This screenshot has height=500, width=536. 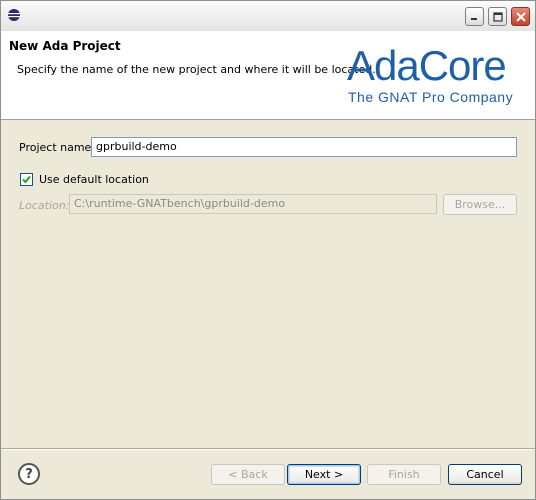 What do you see at coordinates (404, 474) in the screenshot?
I see `finish-button: Finish` at bounding box center [404, 474].